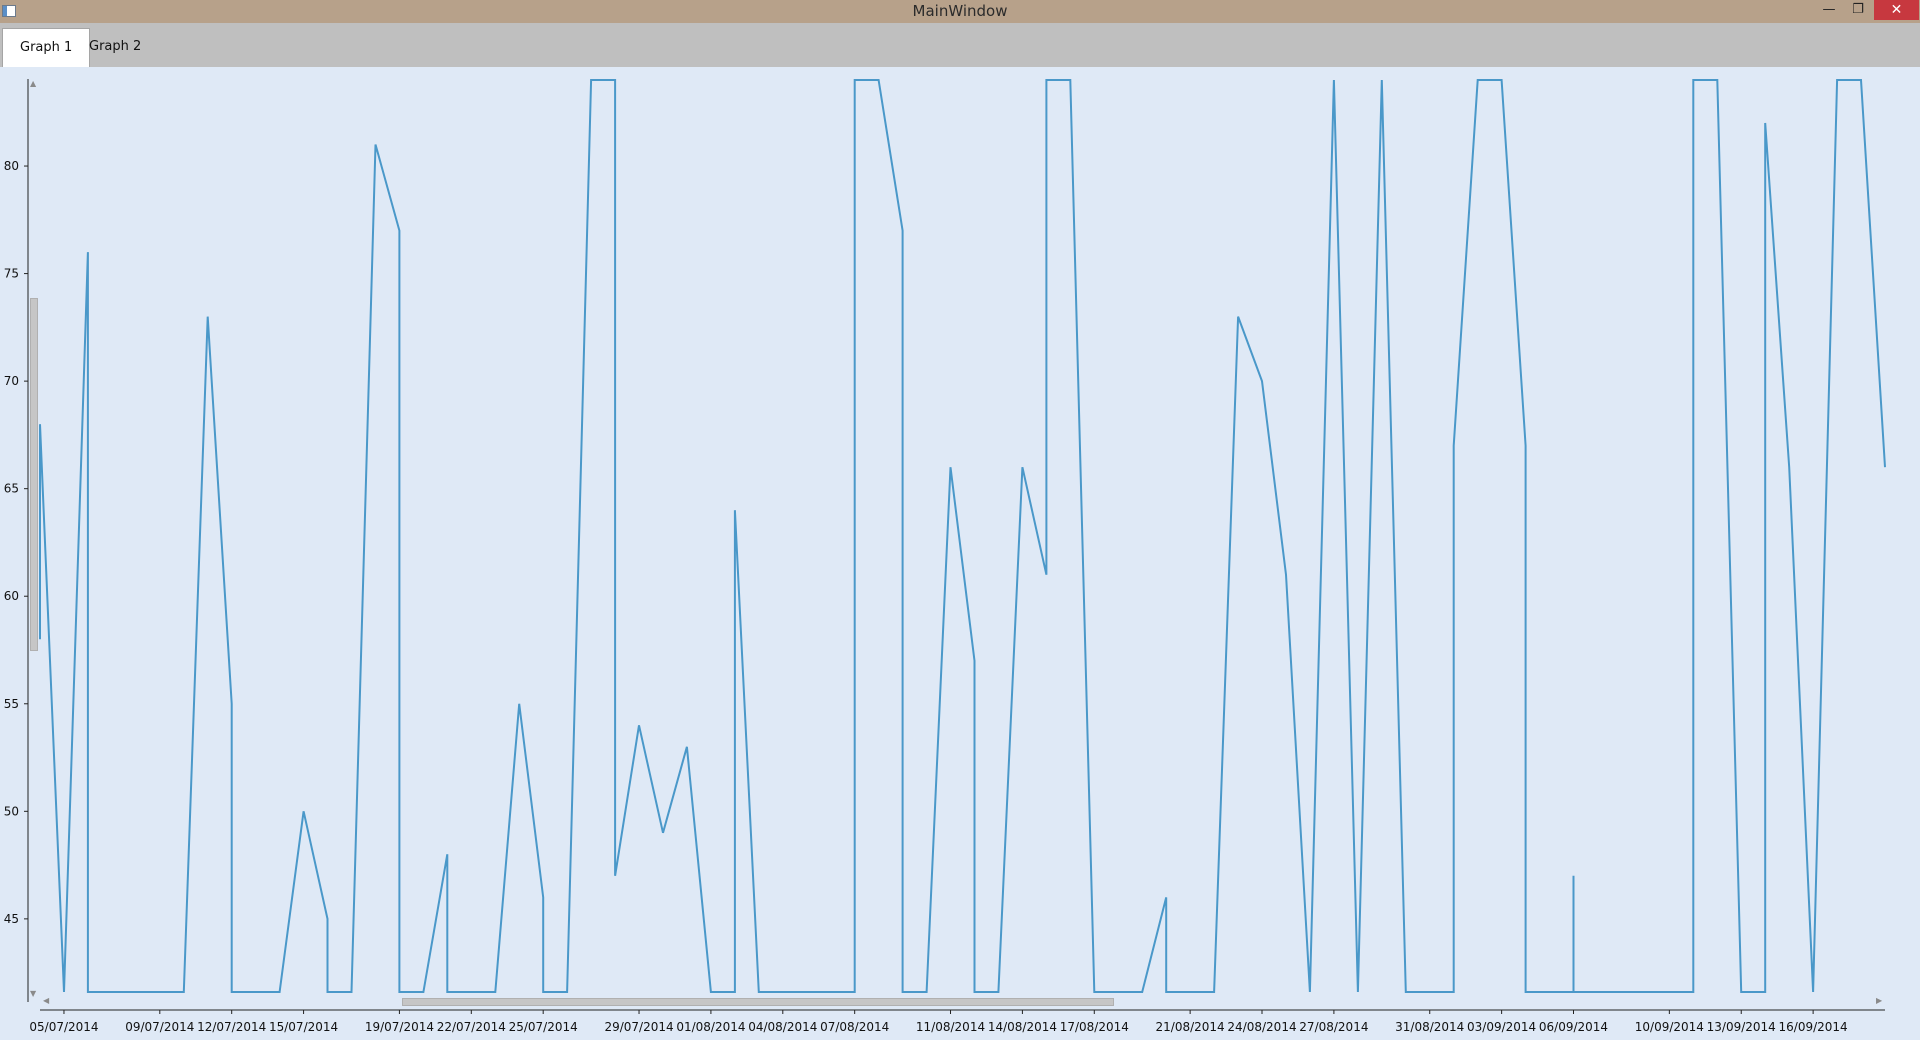 This screenshot has height=1040, width=1920. What do you see at coordinates (11, 596) in the screenshot?
I see `y-tick-label: 60` at bounding box center [11, 596].